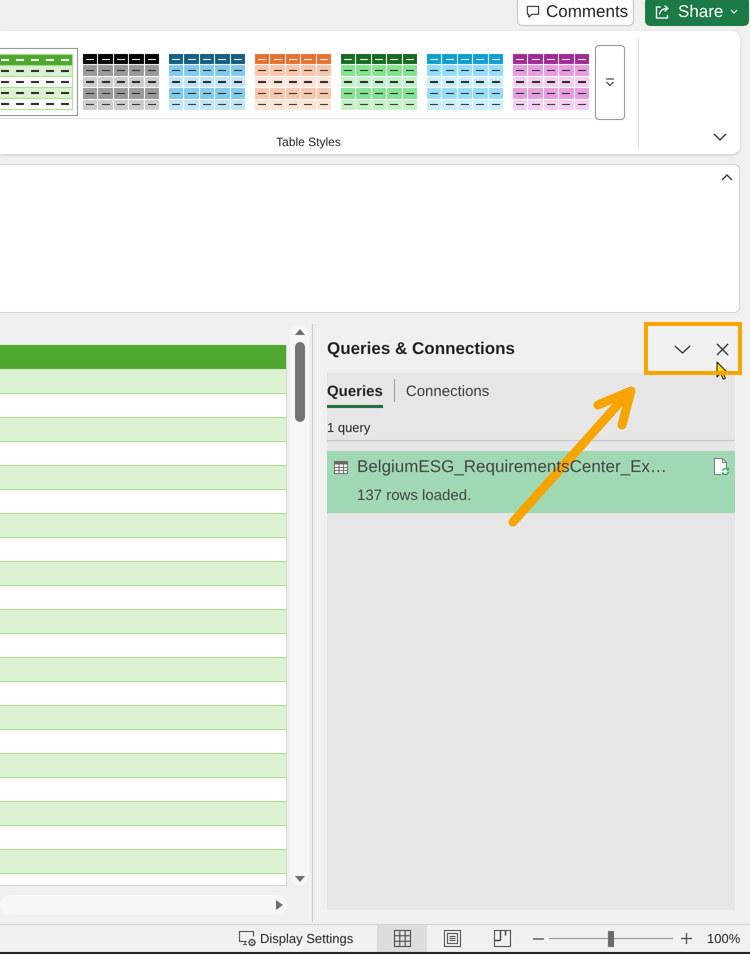 This screenshot has height=954, width=750. Describe the element at coordinates (299, 605) in the screenshot. I see `vertical-scrollbar` at that location.